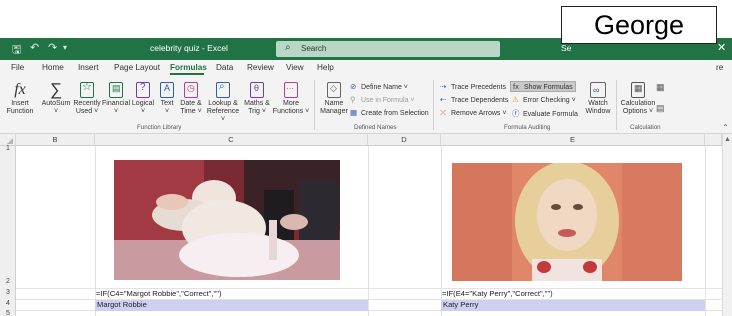  I want to click on remove-arrows-label: Remove Arrows ˅, so click(479, 113).